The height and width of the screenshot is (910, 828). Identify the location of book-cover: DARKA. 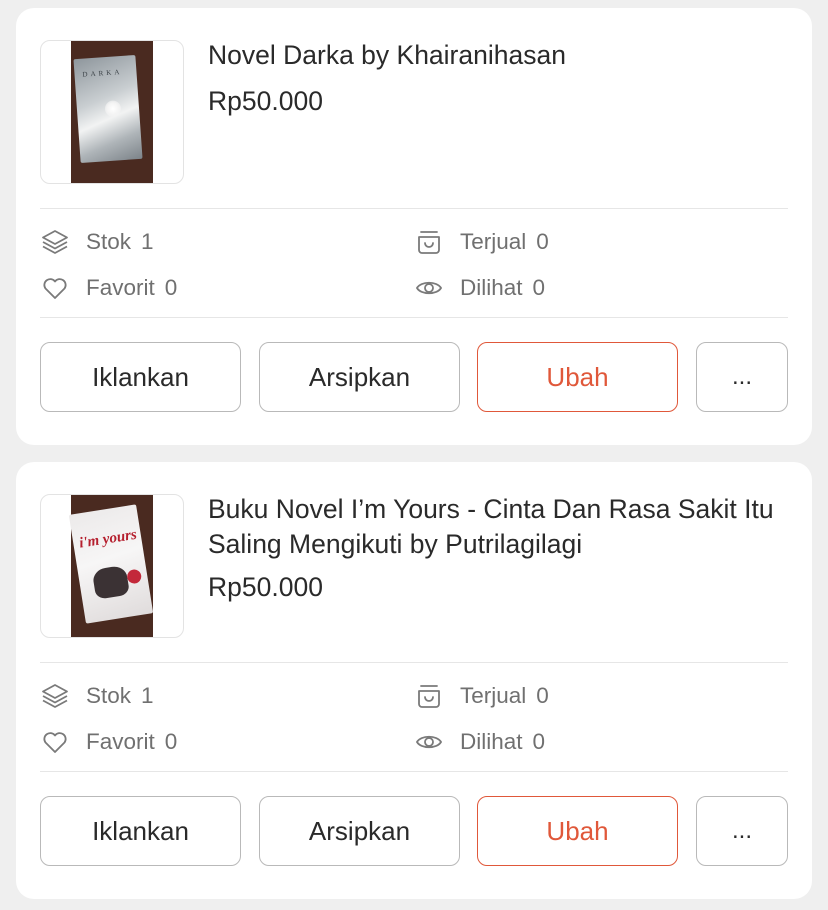
(108, 109).